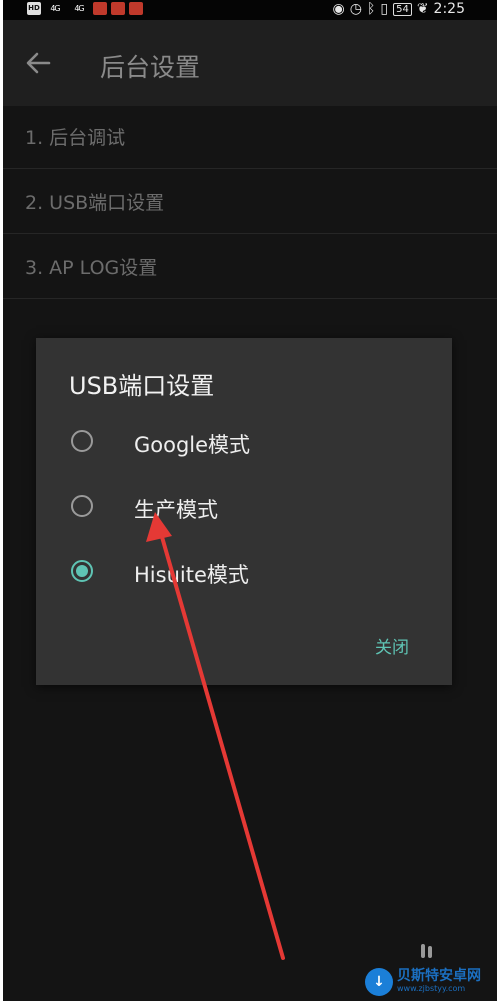  What do you see at coordinates (215, 736) in the screenshot?
I see `annotation-arrow` at bounding box center [215, 736].